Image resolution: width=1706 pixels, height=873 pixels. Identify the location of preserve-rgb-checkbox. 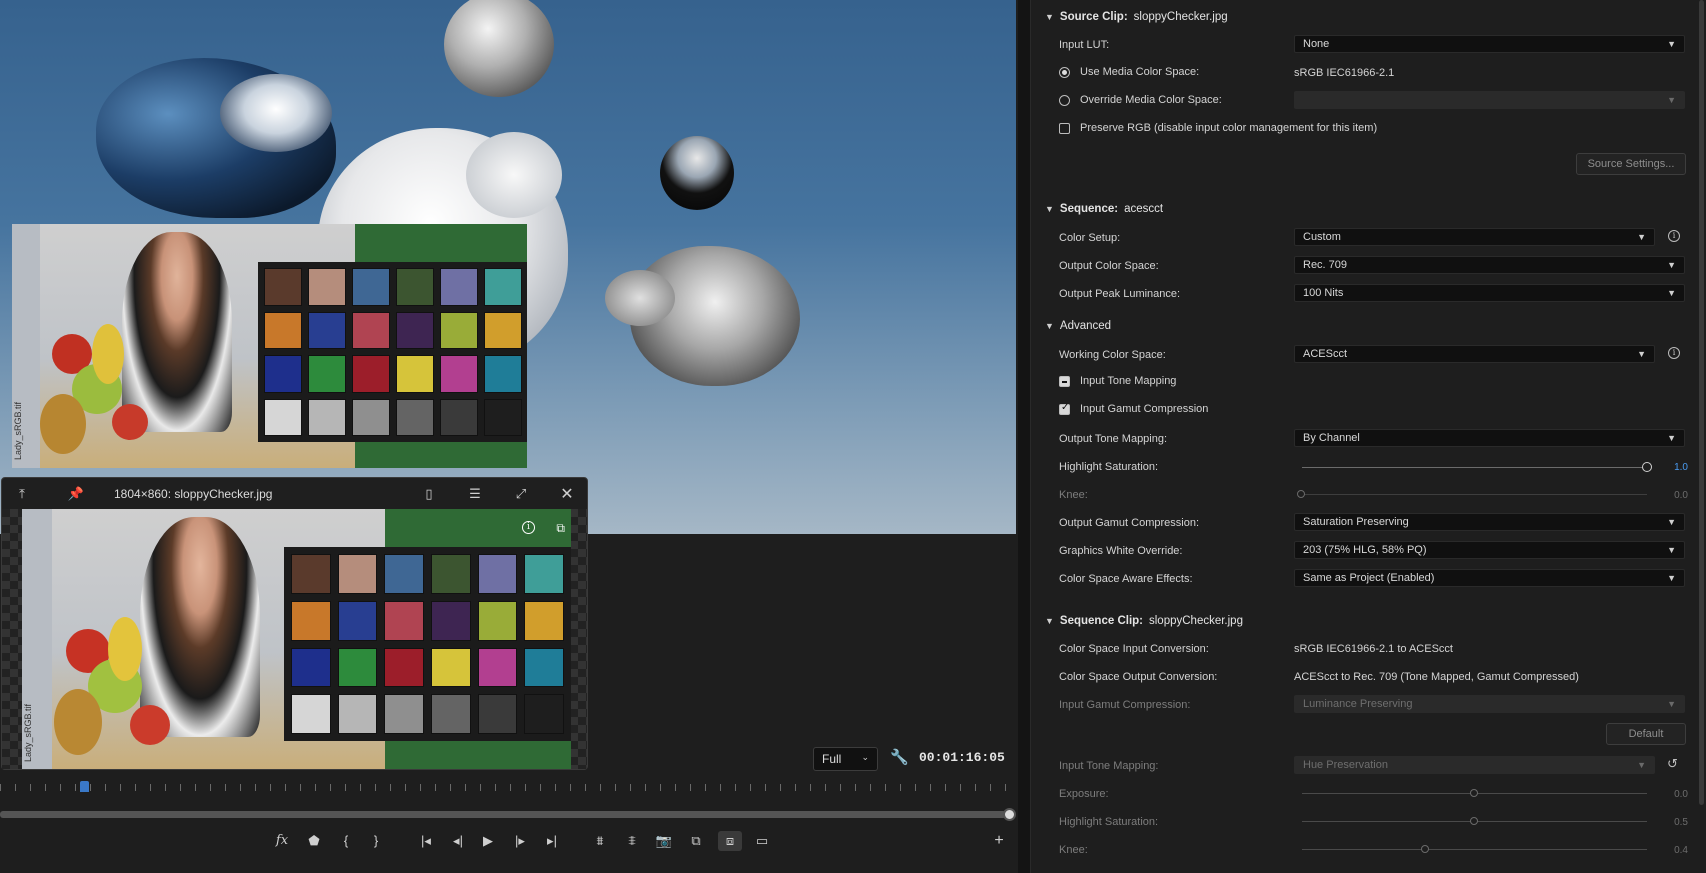
(1064, 128).